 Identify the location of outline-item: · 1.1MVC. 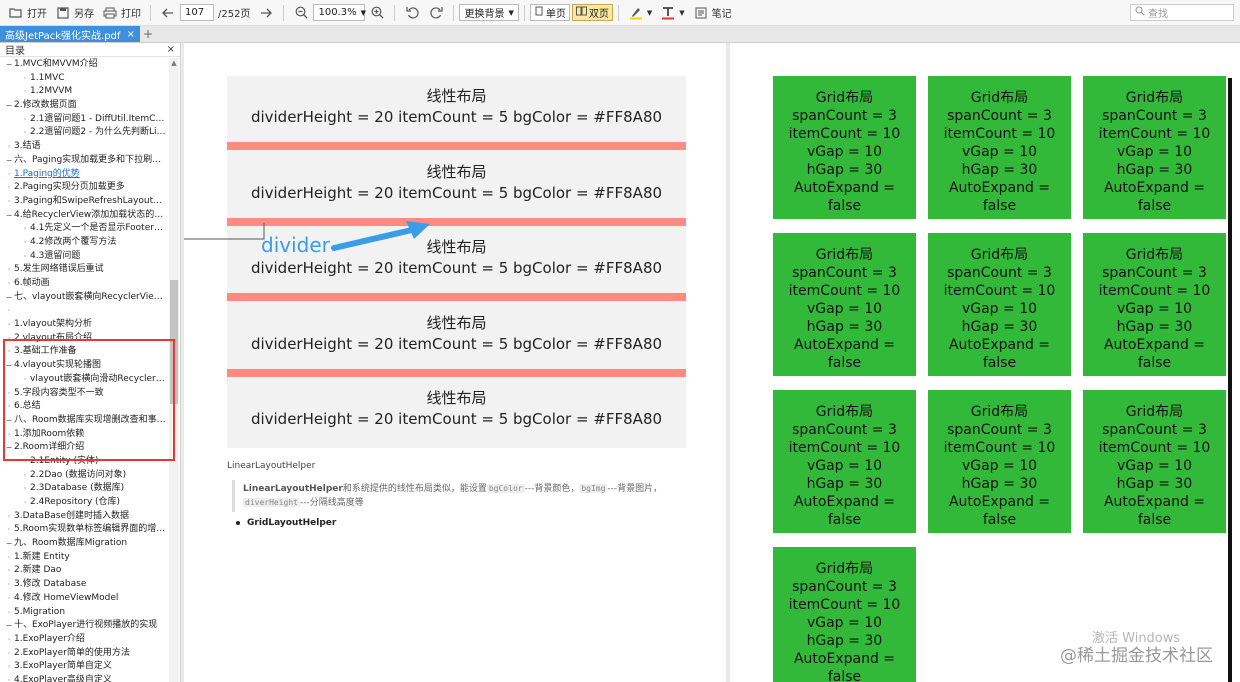
(84, 79).